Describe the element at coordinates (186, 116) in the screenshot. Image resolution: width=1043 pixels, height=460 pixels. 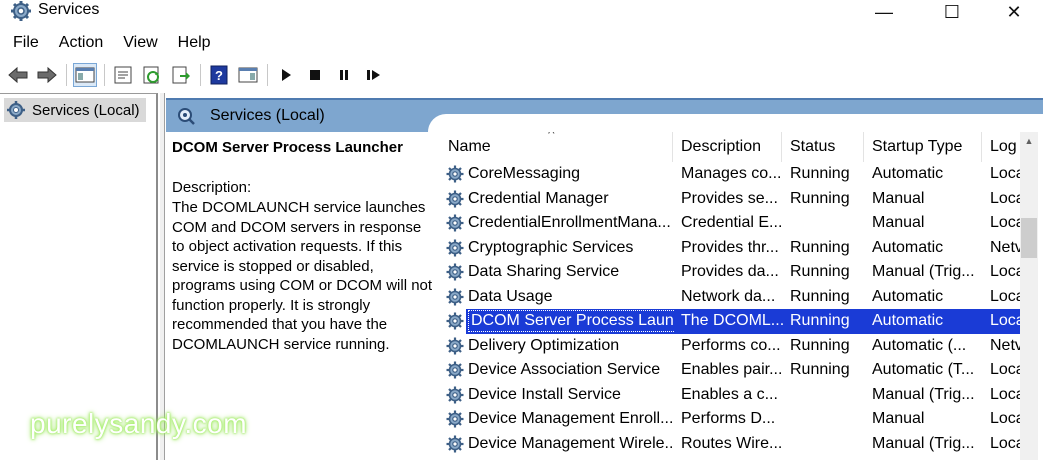
I see `services-magnifier-icon` at that location.